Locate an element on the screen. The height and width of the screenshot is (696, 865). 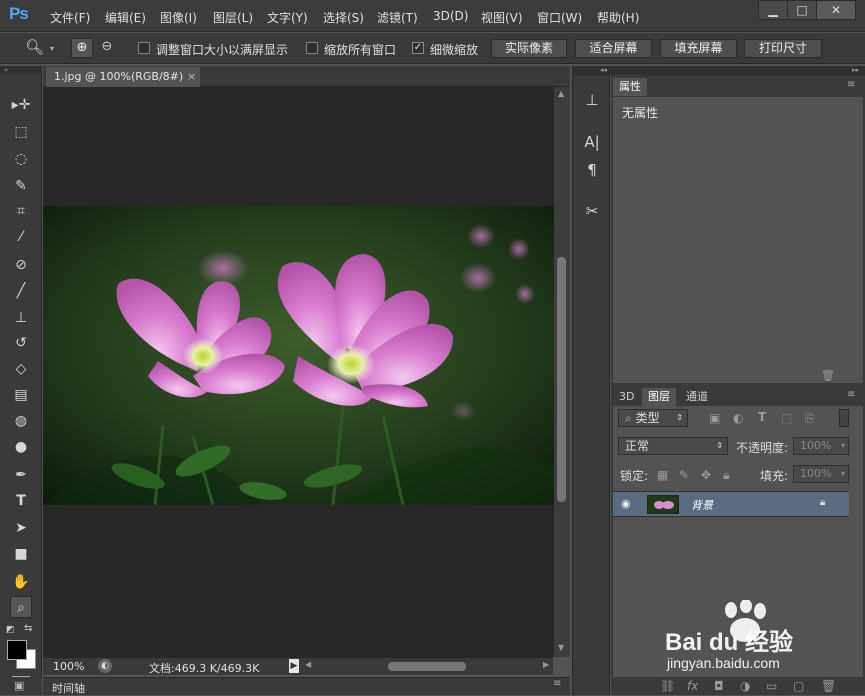
scroll-up-icon: ▲ is located at coordinates (561, 93).